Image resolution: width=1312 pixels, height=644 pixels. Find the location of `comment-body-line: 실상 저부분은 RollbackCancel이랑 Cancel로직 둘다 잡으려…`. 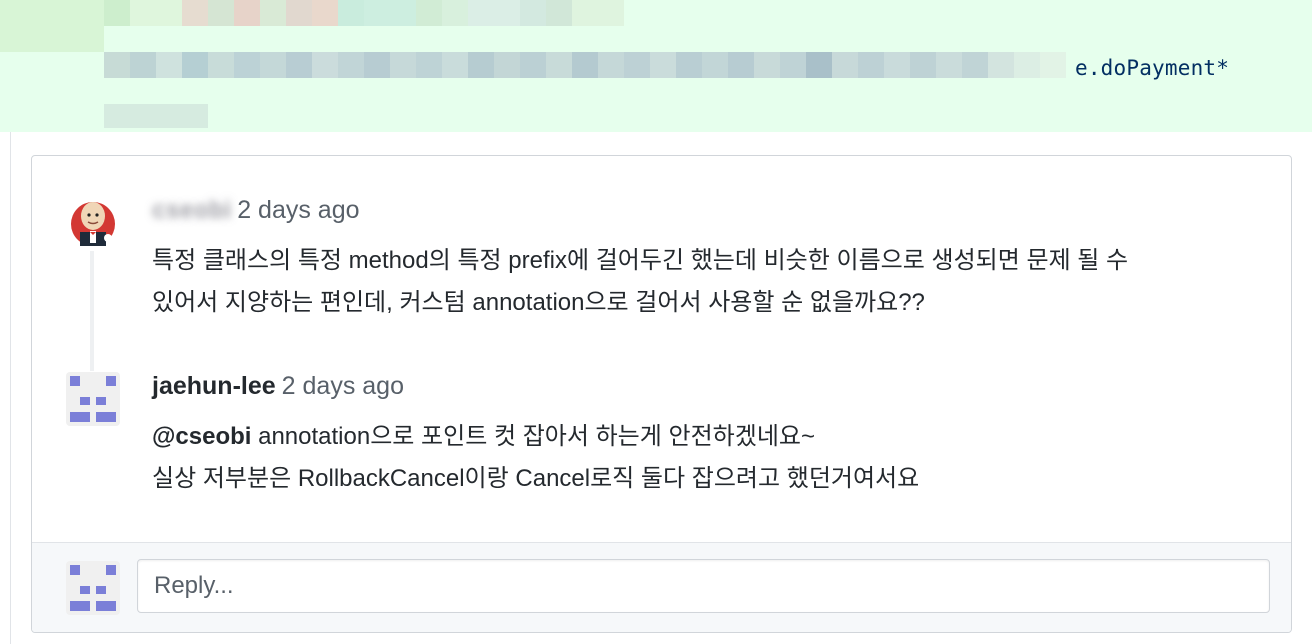

comment-body-line: 실상 저부분은 RollbackCancel이랑 Cancel로직 둘다 잡으려… is located at coordinates (536, 478).